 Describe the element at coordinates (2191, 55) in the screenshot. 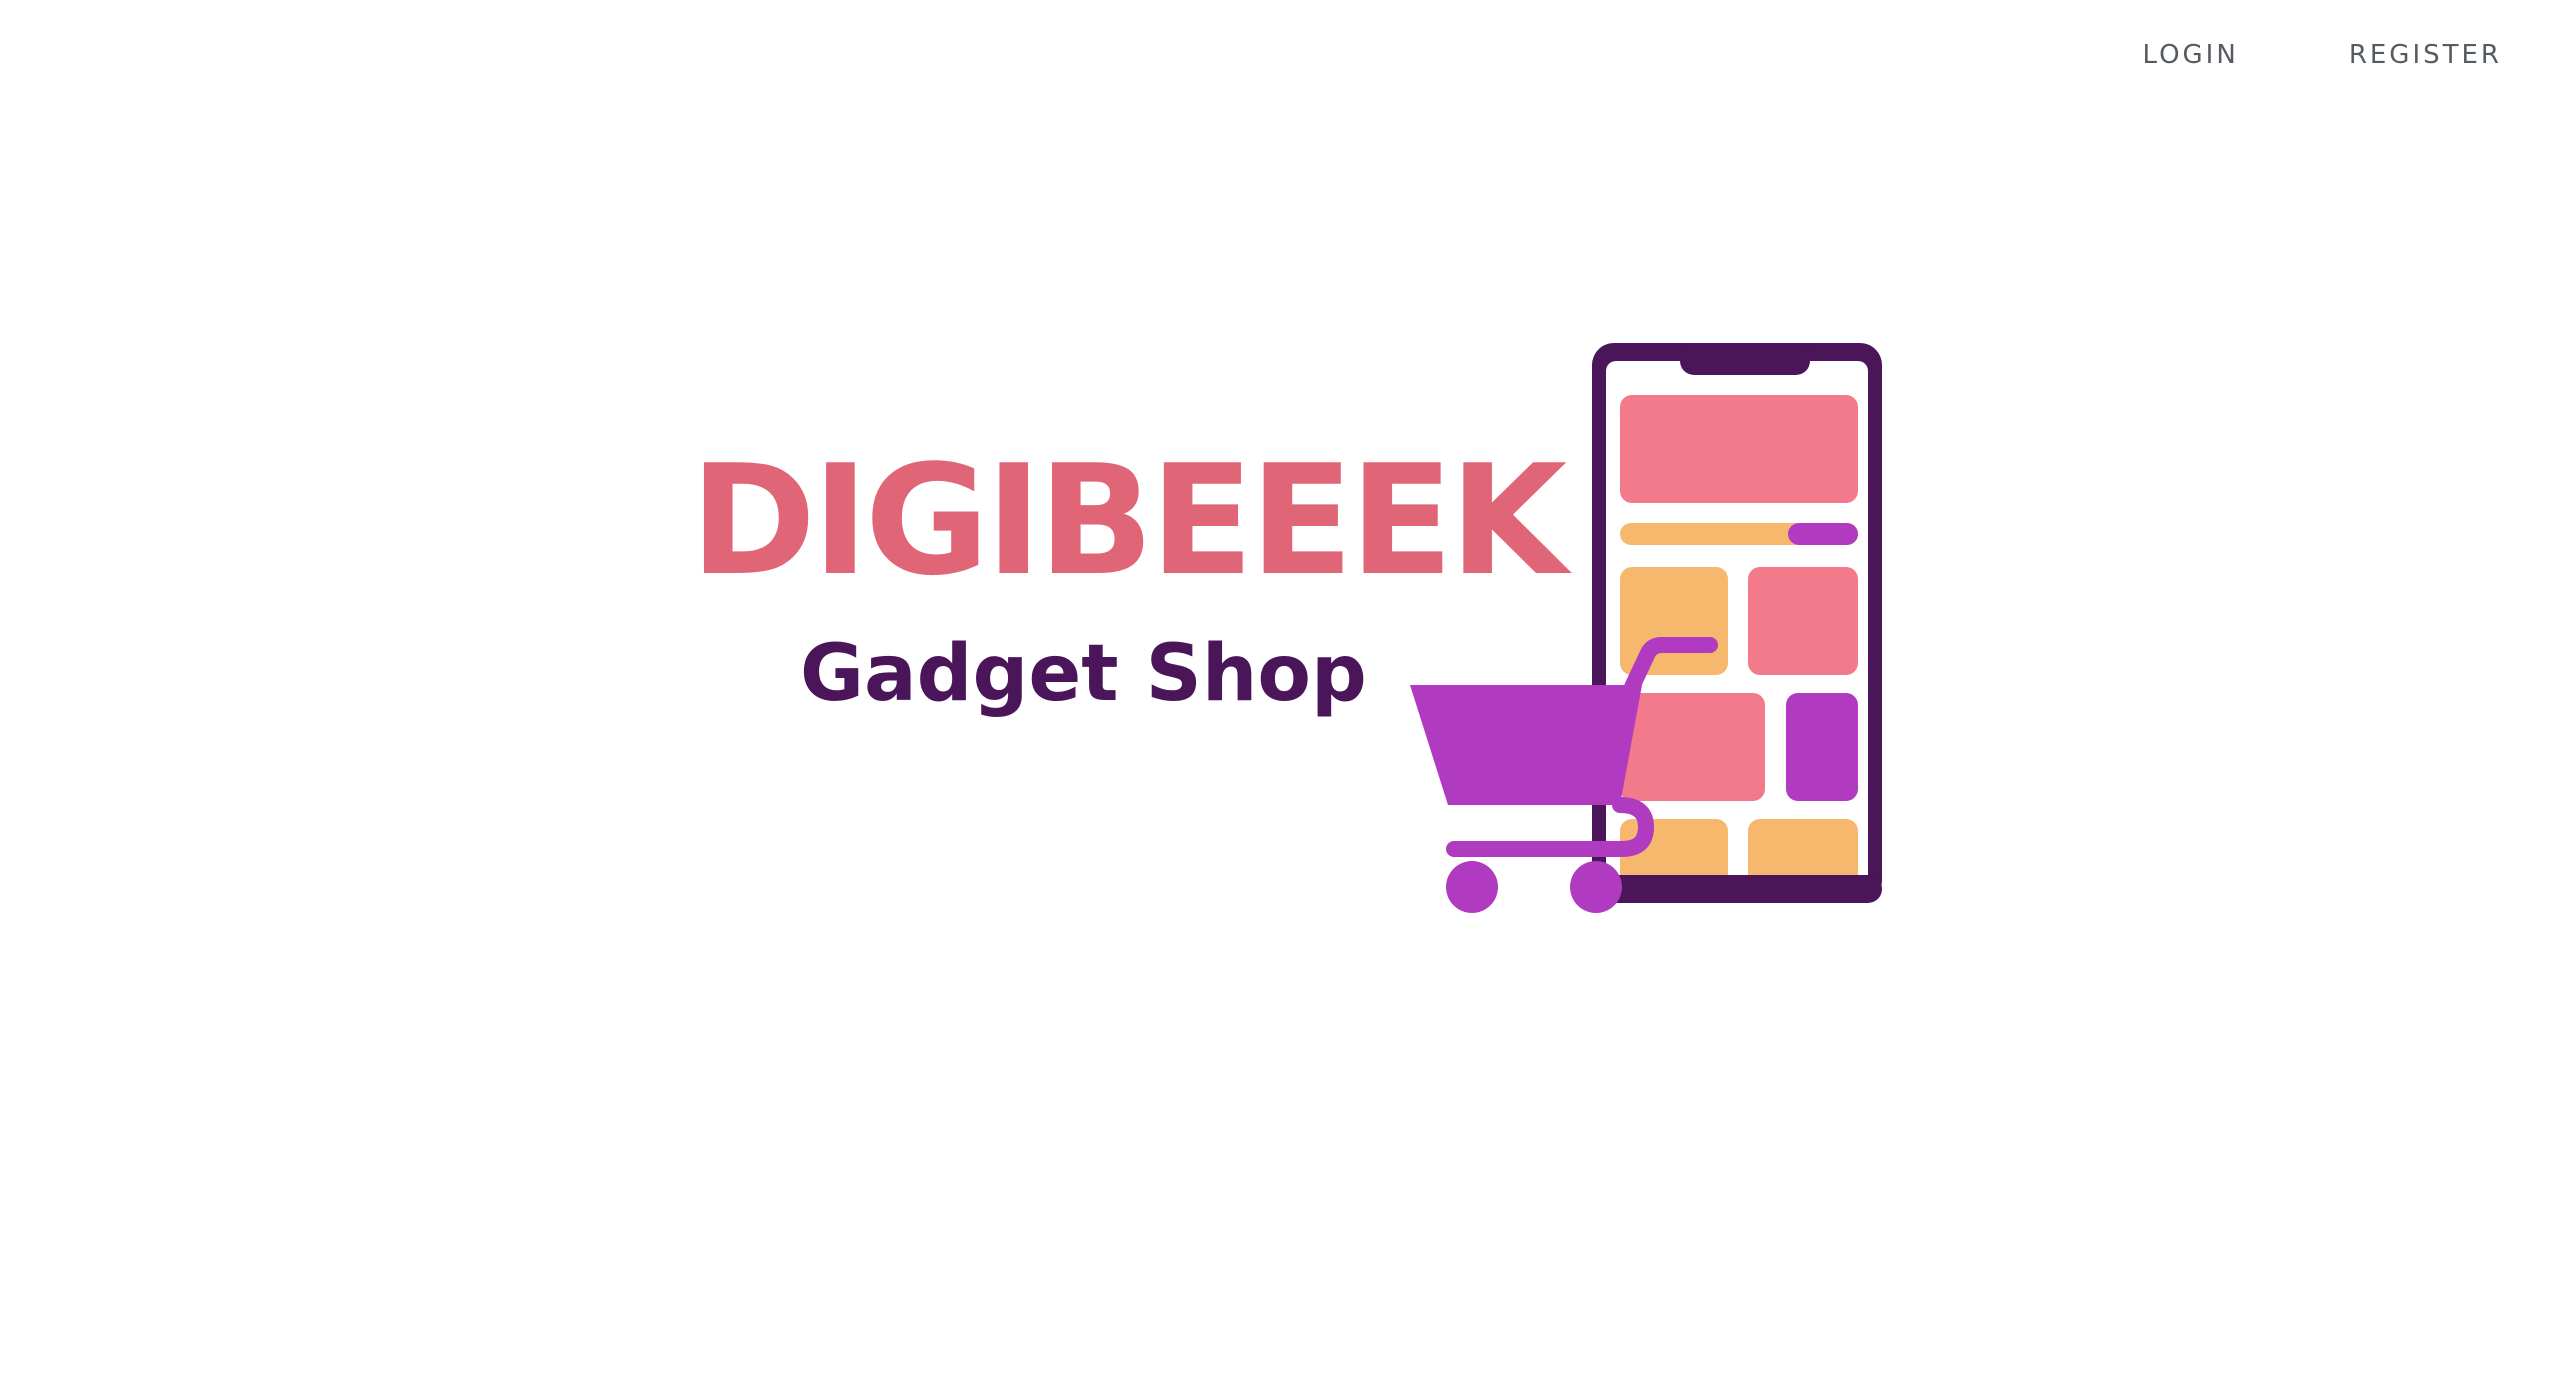

I see `login-link: LOGIN` at that location.